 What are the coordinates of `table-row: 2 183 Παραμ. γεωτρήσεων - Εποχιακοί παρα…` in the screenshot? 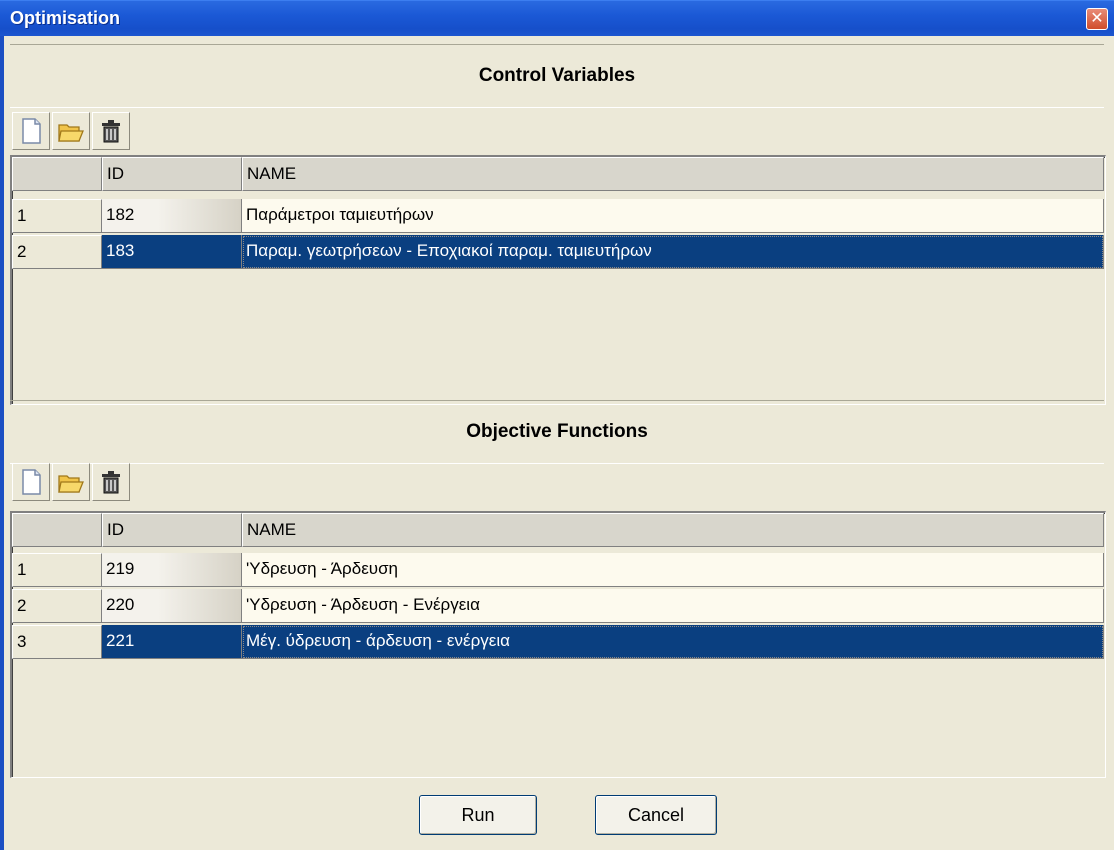 It's located at (558, 252).